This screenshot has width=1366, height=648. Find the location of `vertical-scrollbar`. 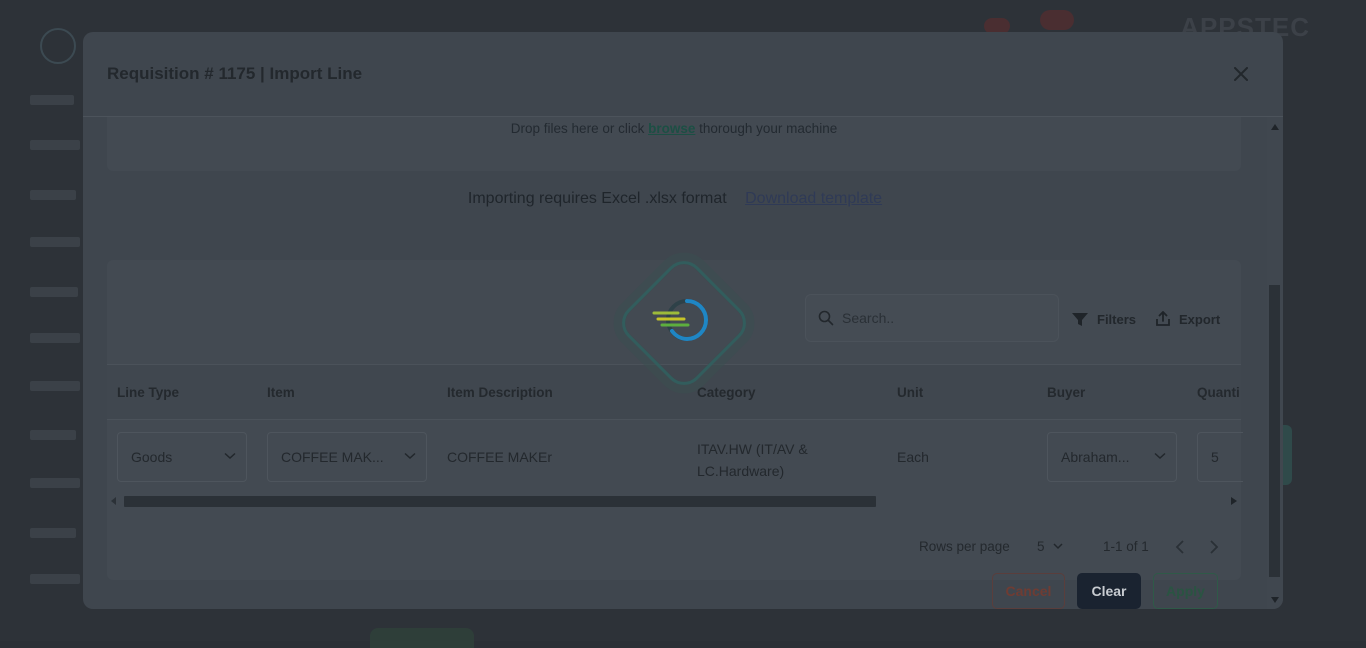

vertical-scrollbar is located at coordinates (1275, 363).